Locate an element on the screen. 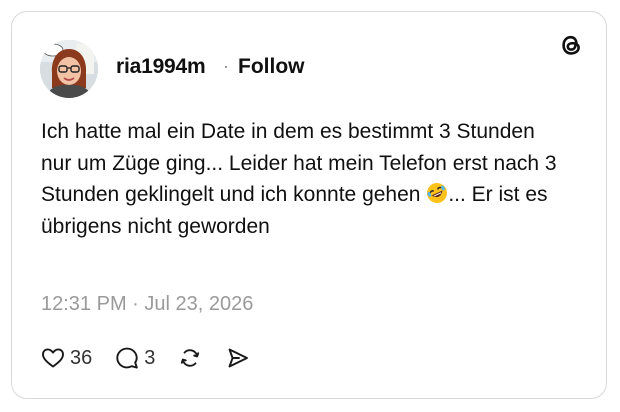 This screenshot has width=620, height=412. repost-icon is located at coordinates (190, 358).